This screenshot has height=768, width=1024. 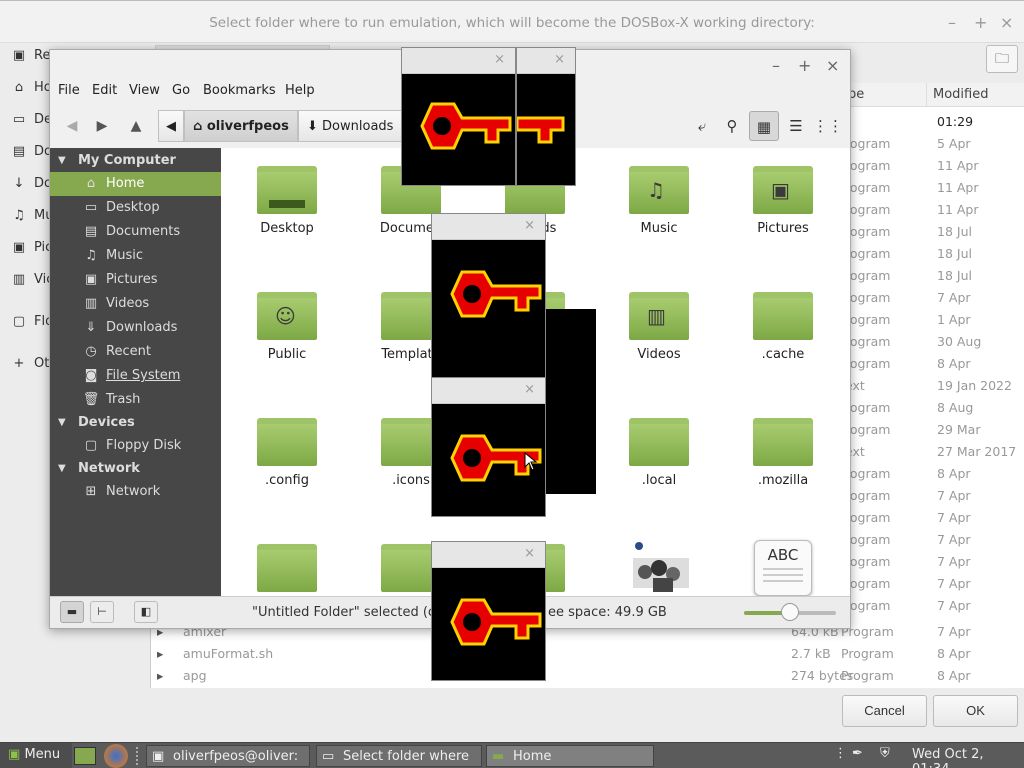 I want to click on forward-button: ▶, so click(x=102, y=126).